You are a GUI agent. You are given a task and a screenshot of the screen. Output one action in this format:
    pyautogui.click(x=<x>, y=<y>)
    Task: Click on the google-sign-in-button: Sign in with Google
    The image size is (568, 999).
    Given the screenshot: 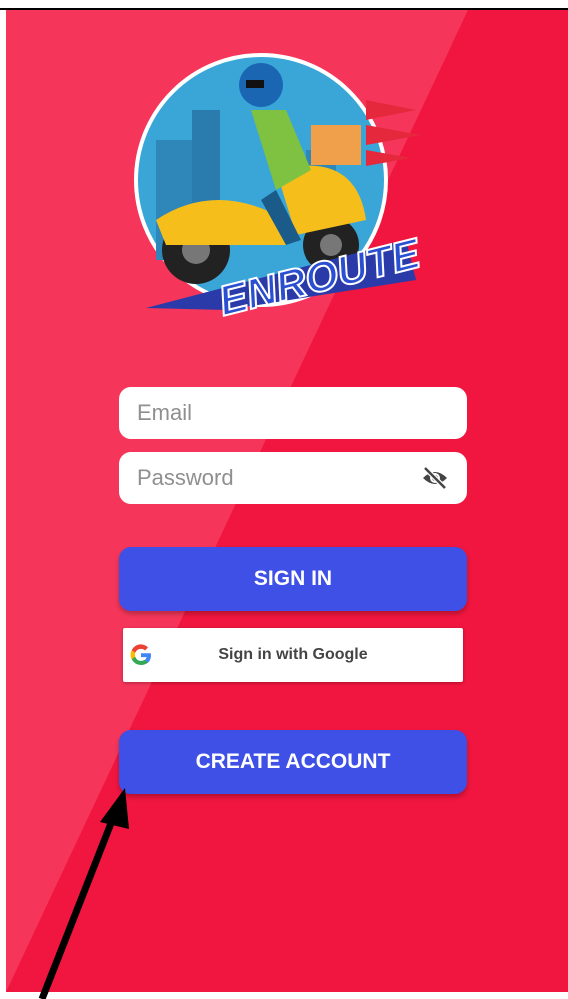 What is the action you would take?
    pyautogui.click(x=293, y=655)
    